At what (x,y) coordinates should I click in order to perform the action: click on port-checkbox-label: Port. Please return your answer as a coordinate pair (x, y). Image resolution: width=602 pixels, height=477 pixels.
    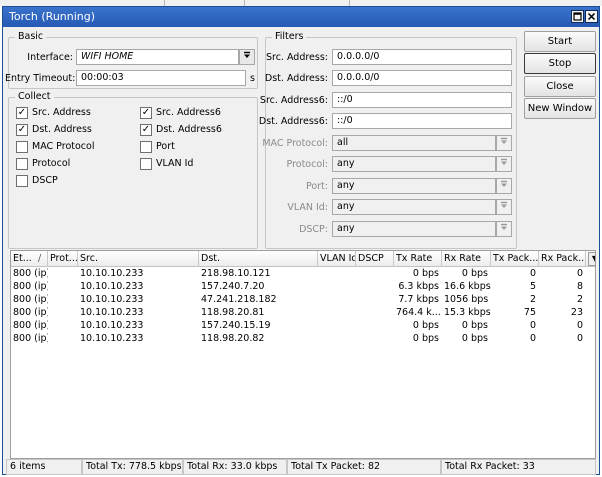
    Looking at the image, I should click on (165, 146).